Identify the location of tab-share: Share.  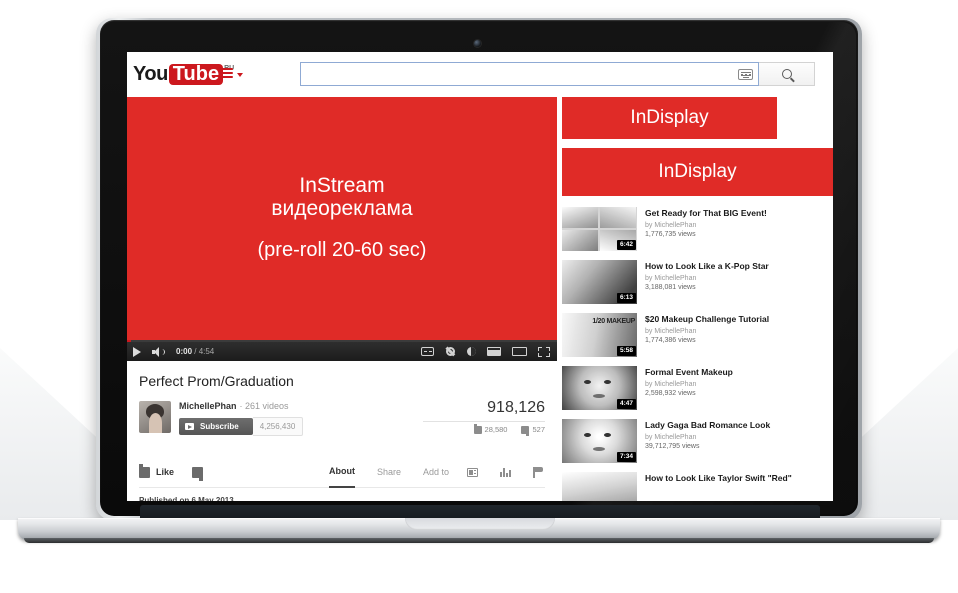
(389, 472).